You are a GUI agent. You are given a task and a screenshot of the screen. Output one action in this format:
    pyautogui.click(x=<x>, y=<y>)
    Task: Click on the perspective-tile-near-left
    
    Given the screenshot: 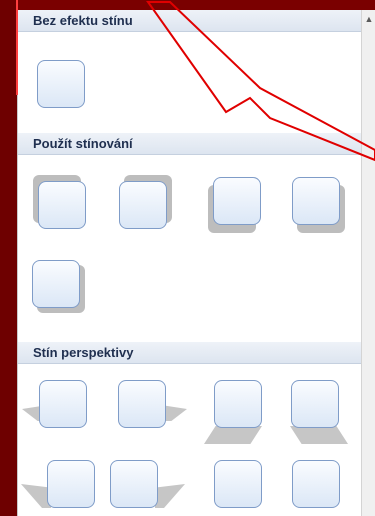 What is the action you would take?
    pyautogui.click(x=238, y=484)
    